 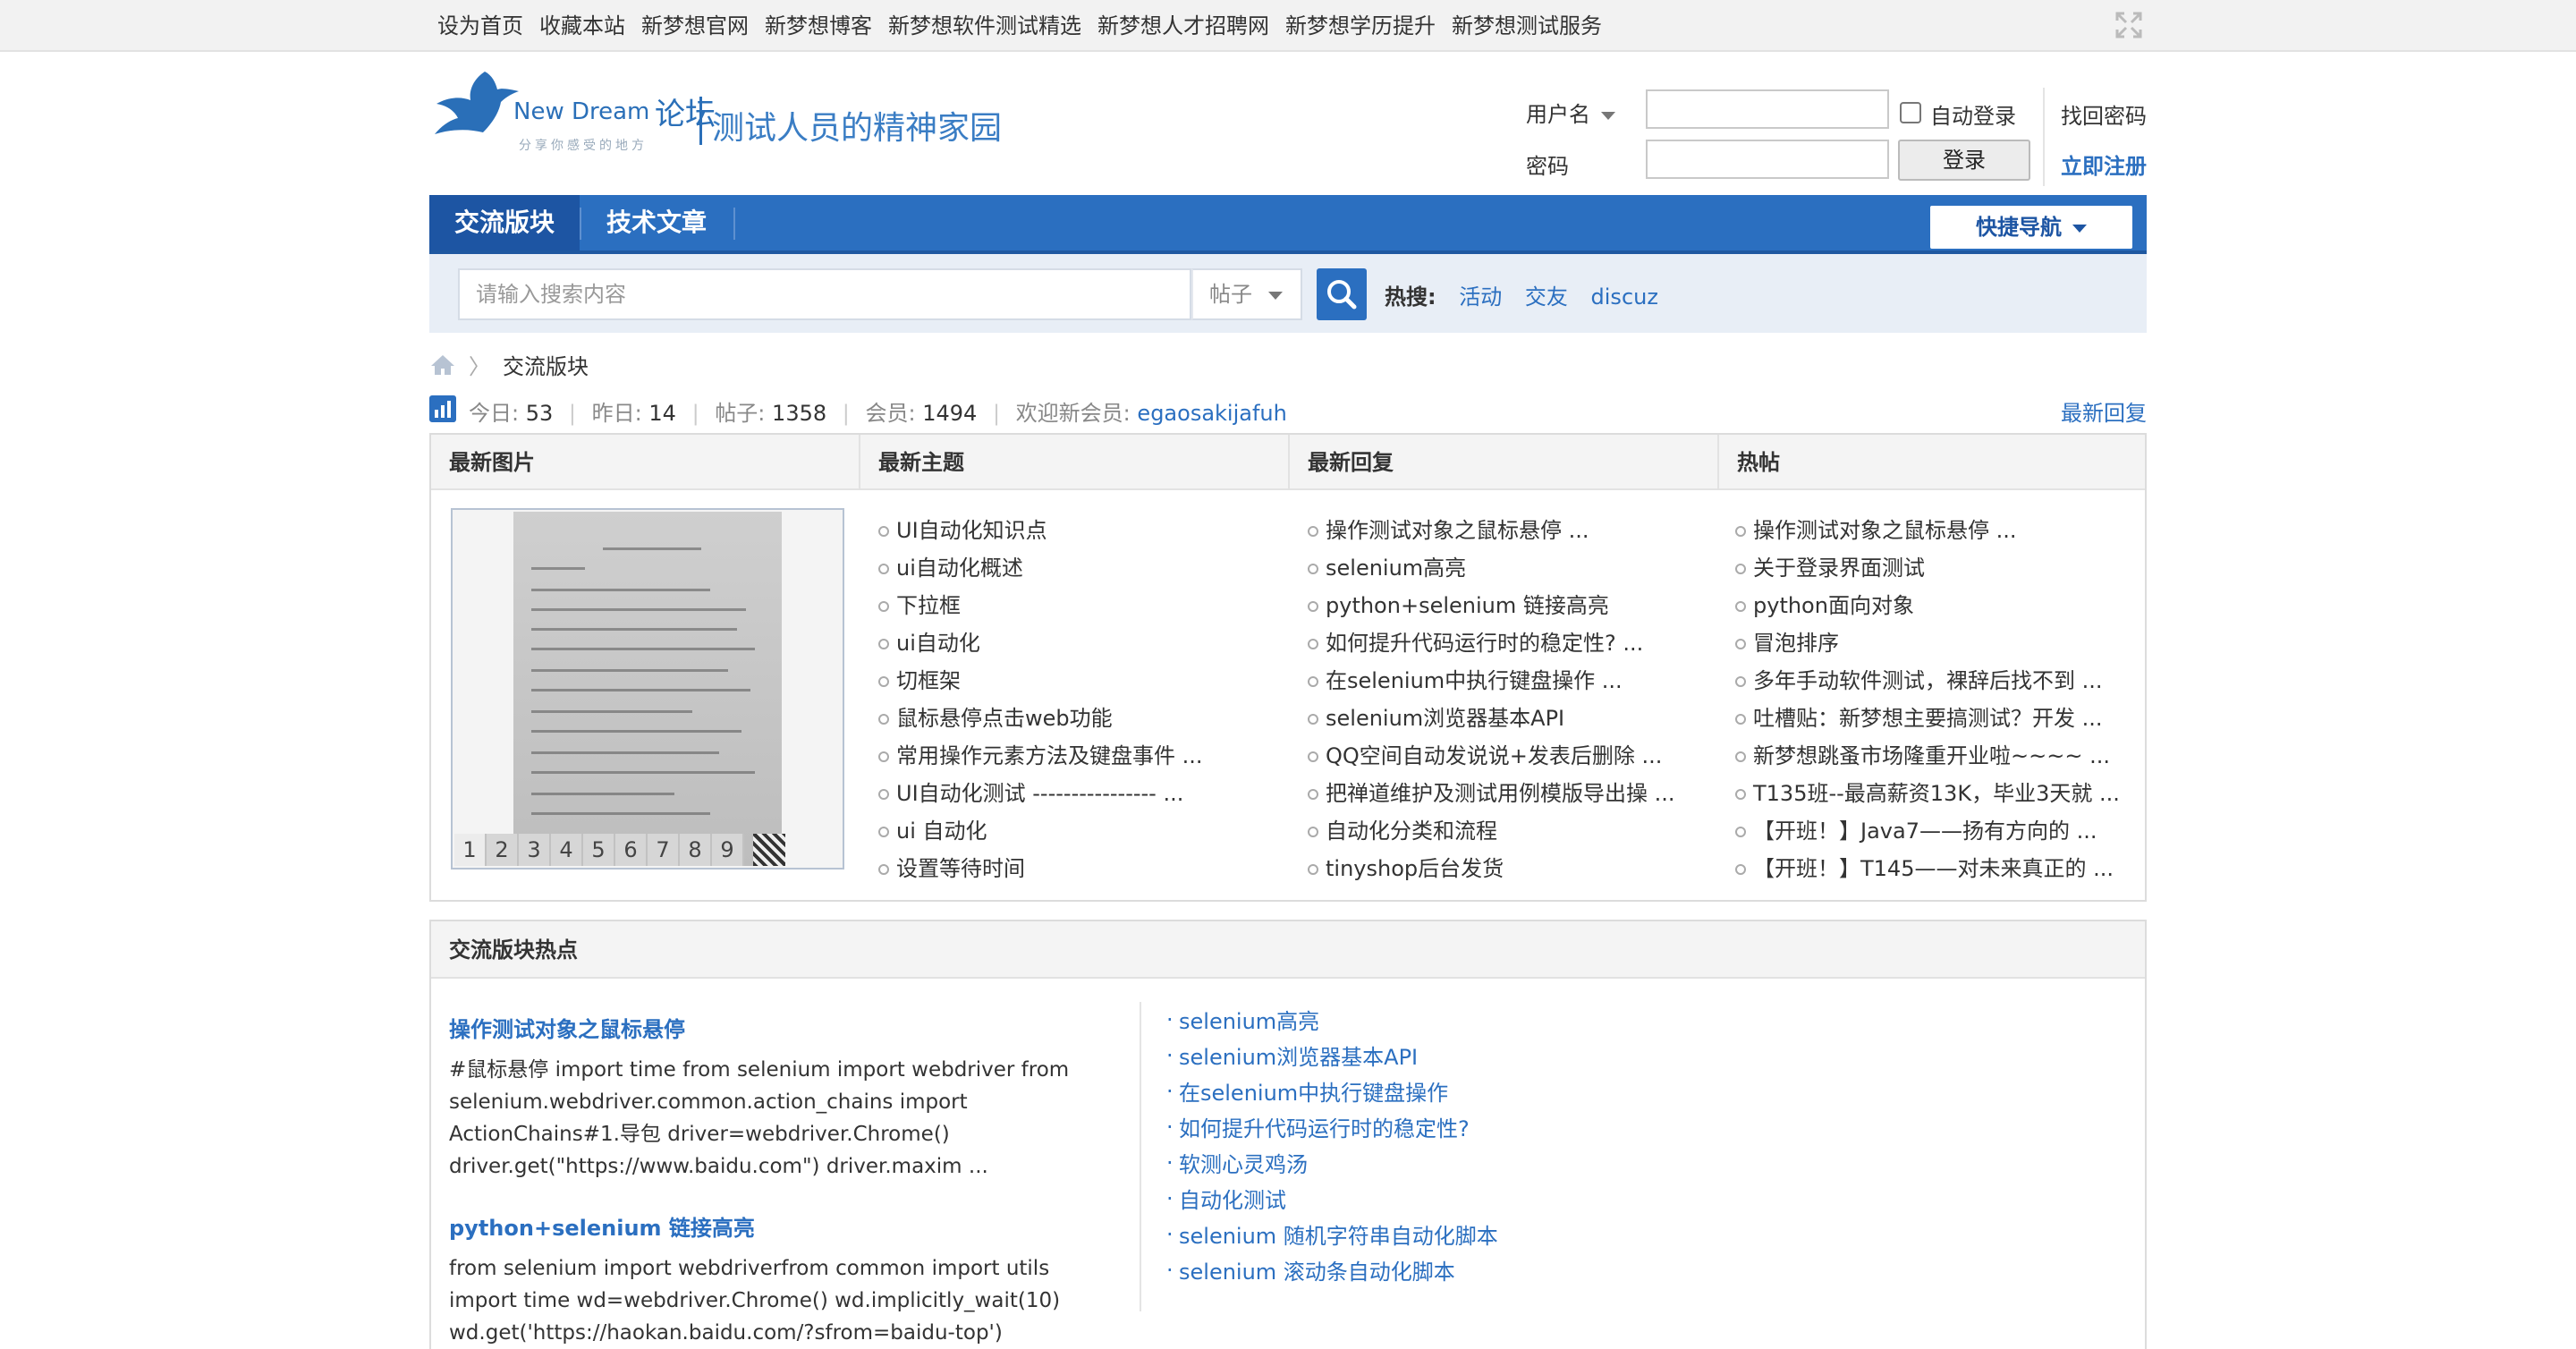 What do you see at coordinates (535, 850) in the screenshot?
I see `slide-page-button: 3` at bounding box center [535, 850].